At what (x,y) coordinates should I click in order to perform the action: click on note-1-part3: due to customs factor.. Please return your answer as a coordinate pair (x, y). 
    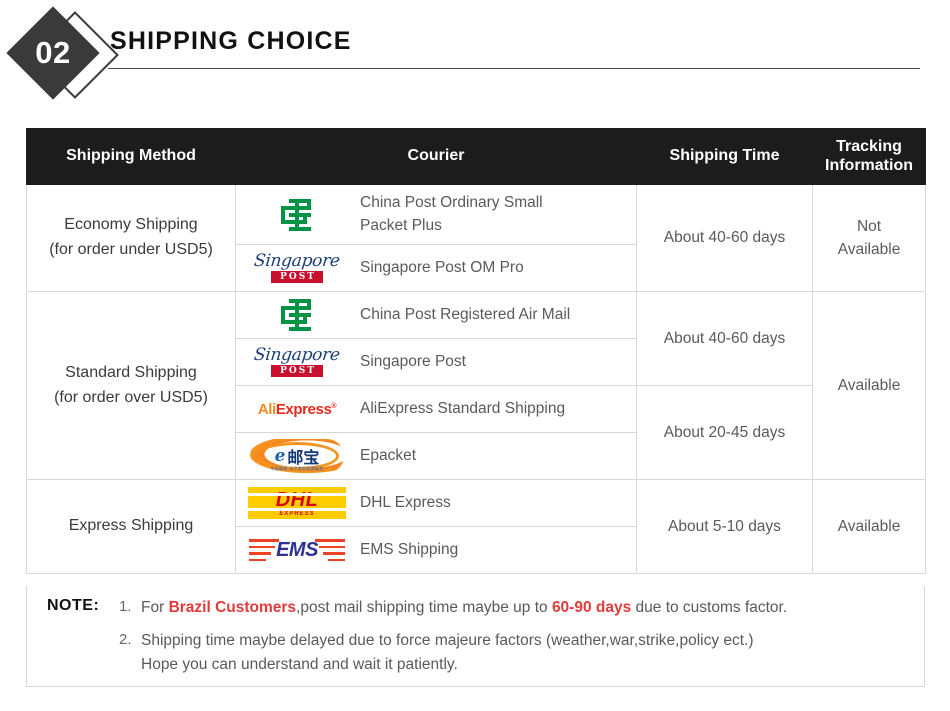
    Looking at the image, I should click on (709, 607).